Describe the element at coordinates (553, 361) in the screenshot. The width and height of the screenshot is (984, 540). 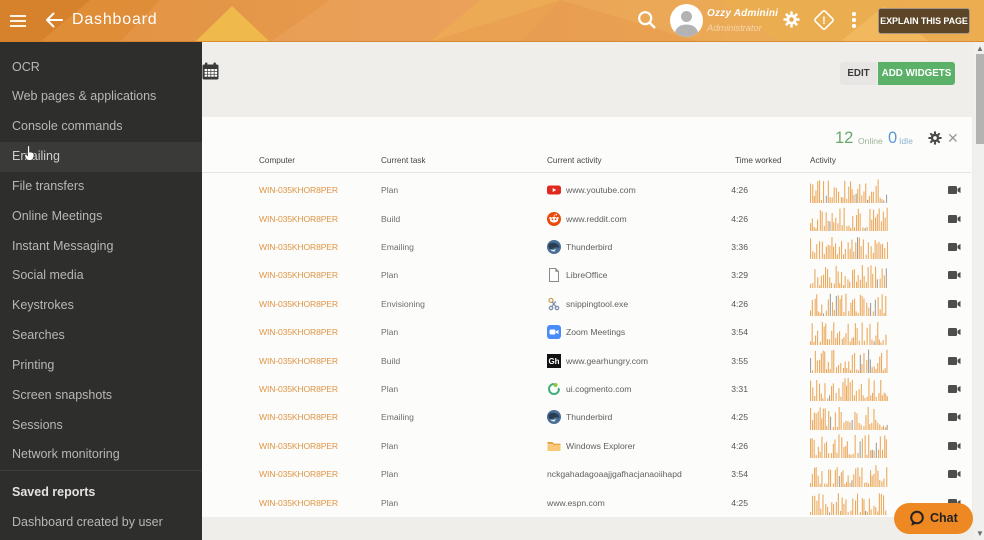
I see `svg-text: Gh` at that location.